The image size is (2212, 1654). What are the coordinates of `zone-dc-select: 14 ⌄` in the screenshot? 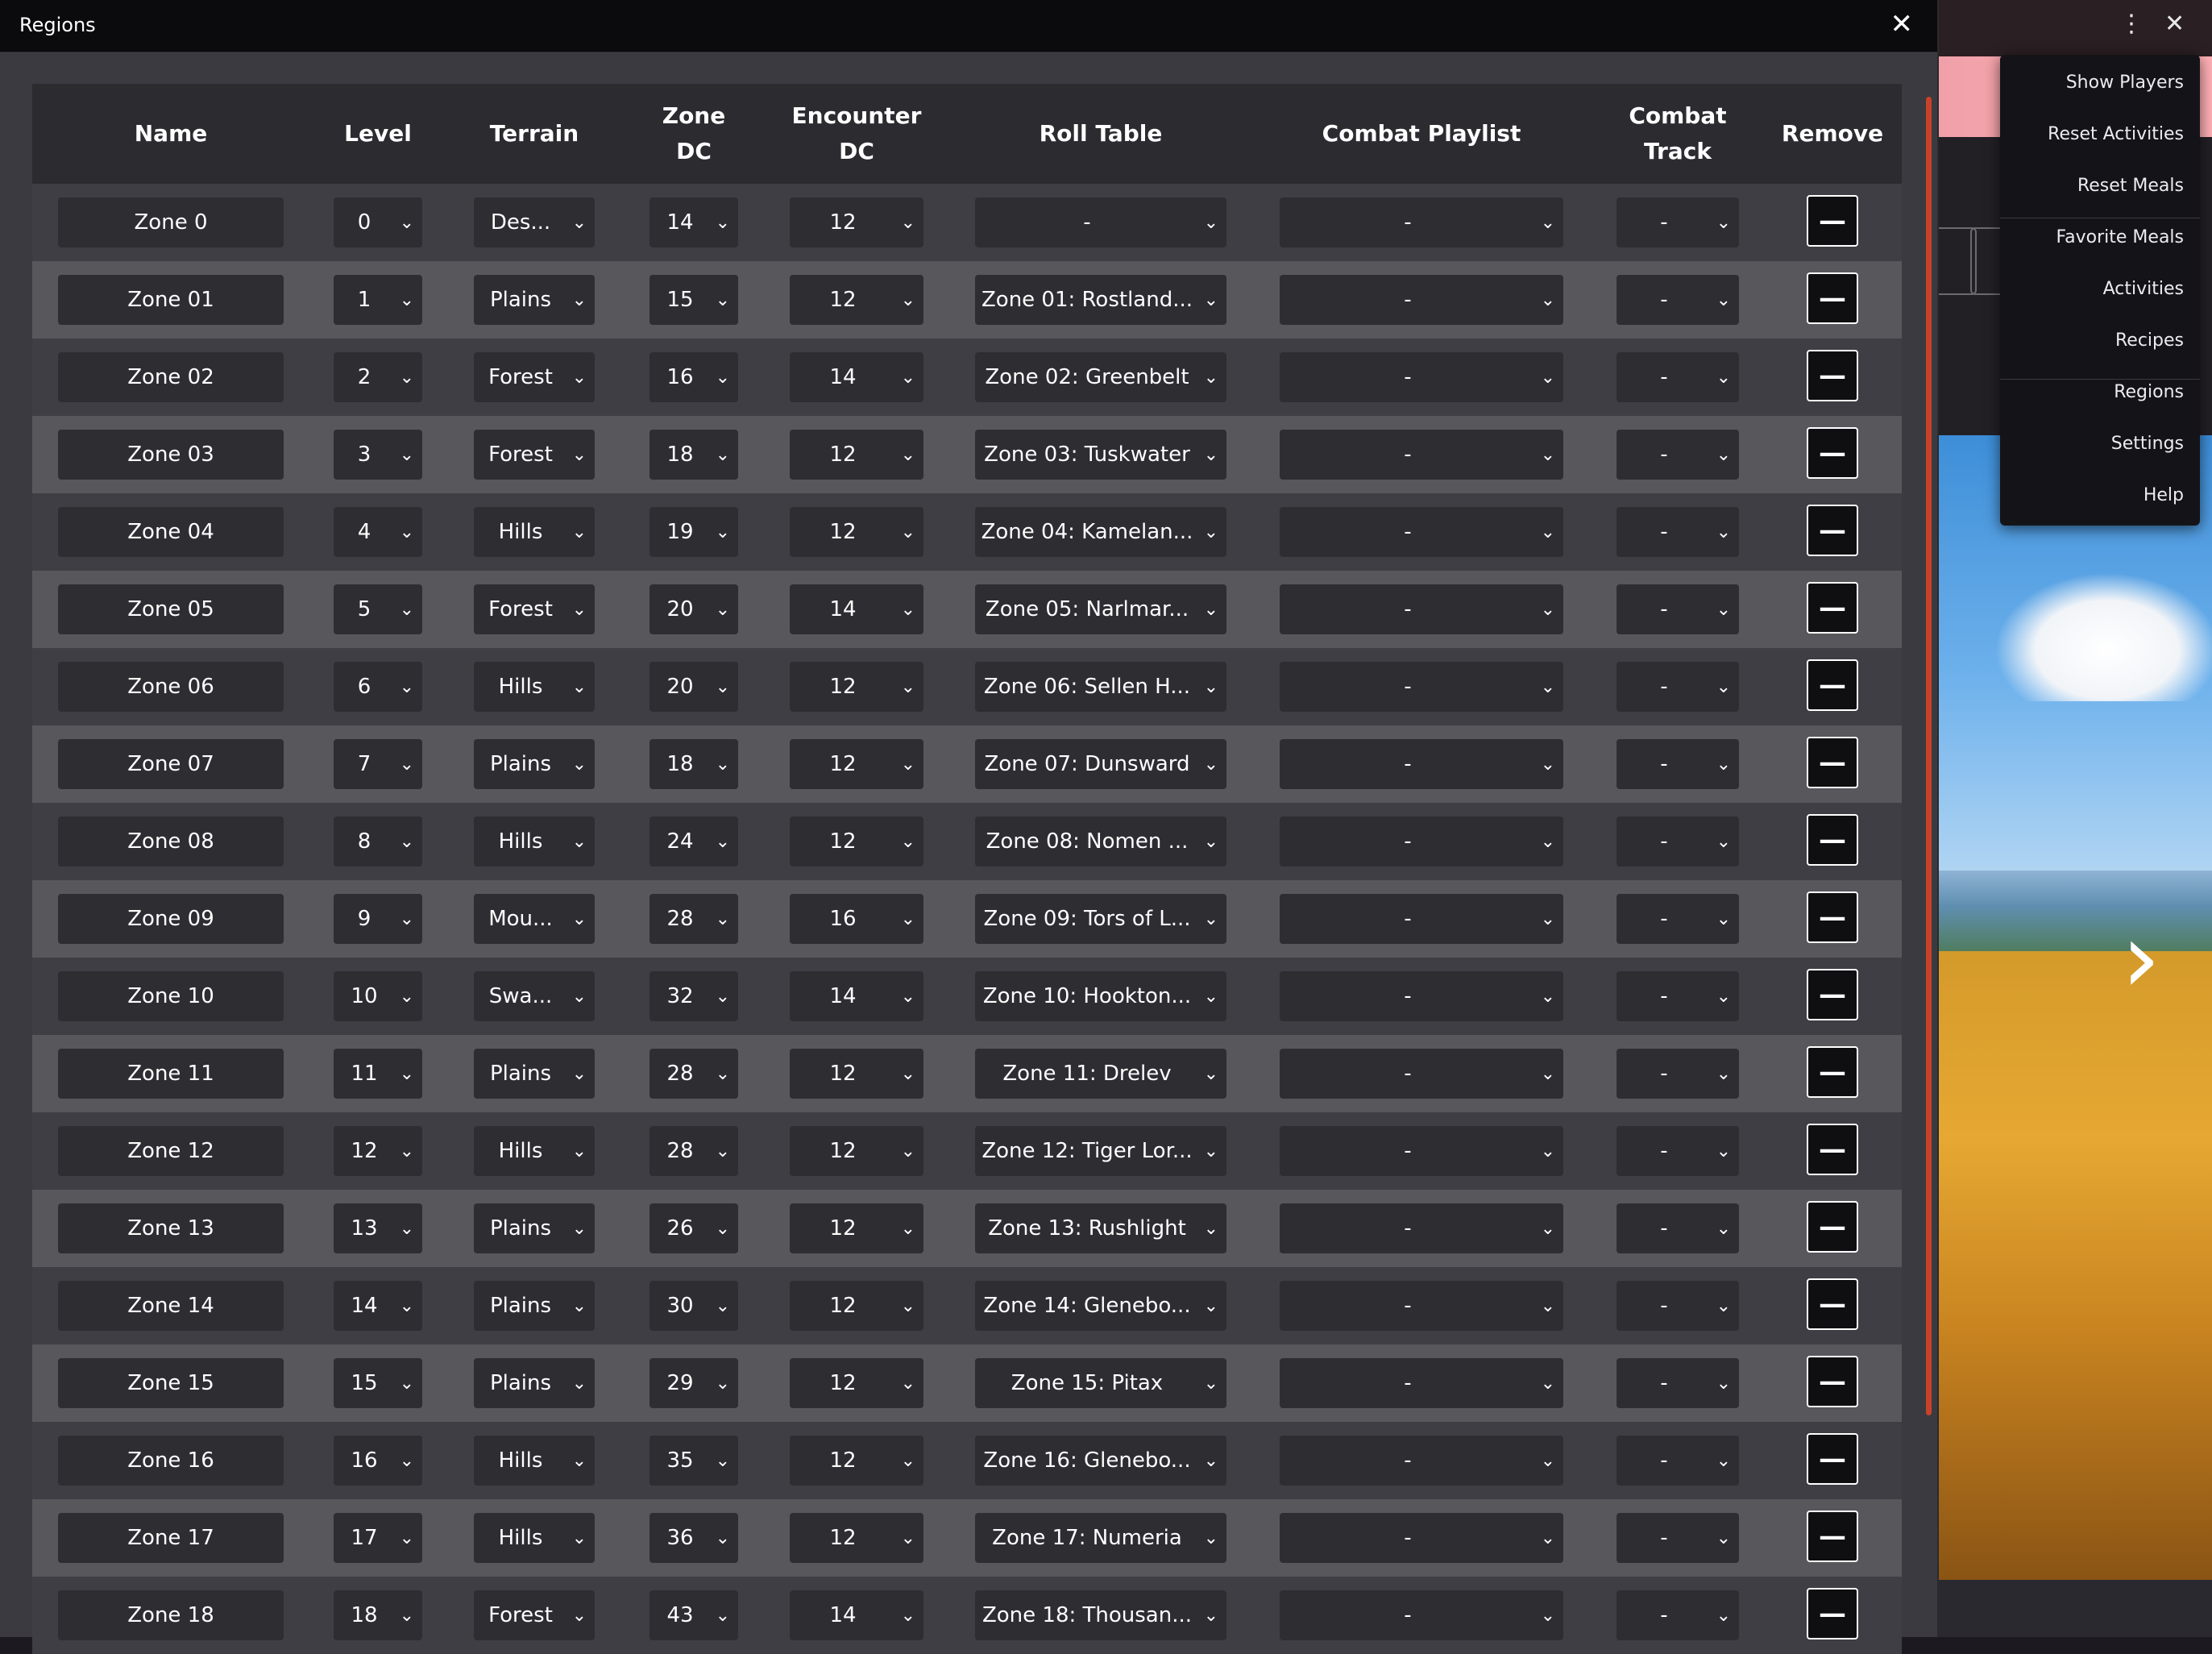 It's located at (693, 222).